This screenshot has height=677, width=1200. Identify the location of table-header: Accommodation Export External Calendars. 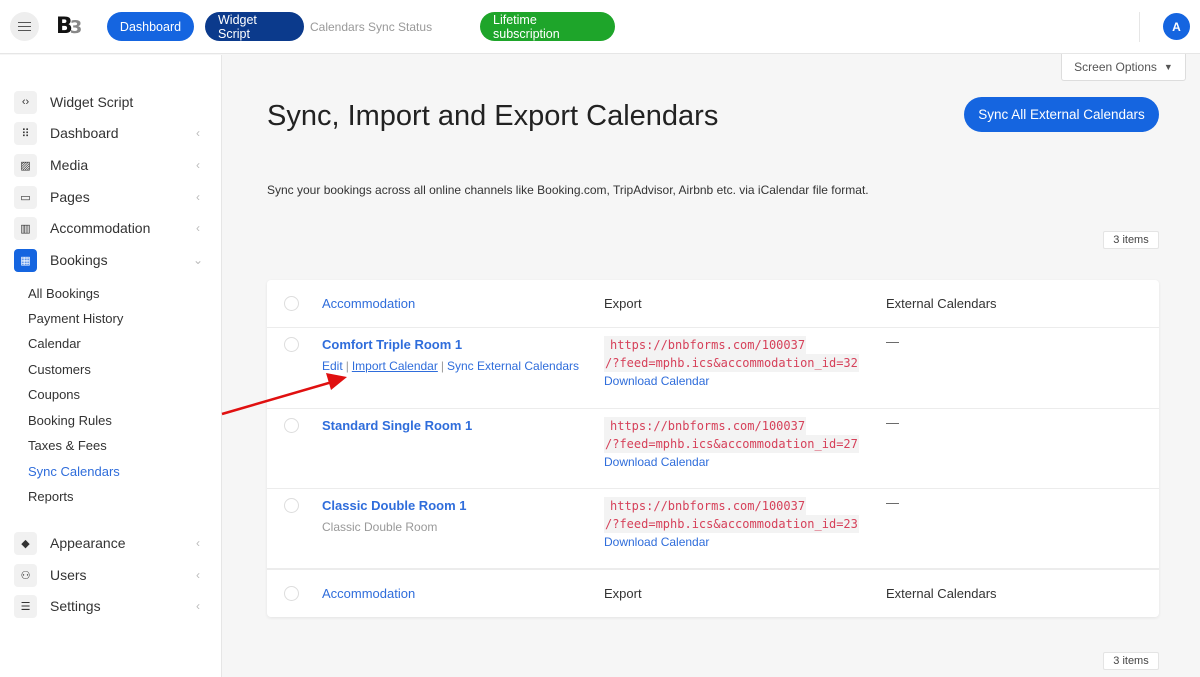
(713, 304).